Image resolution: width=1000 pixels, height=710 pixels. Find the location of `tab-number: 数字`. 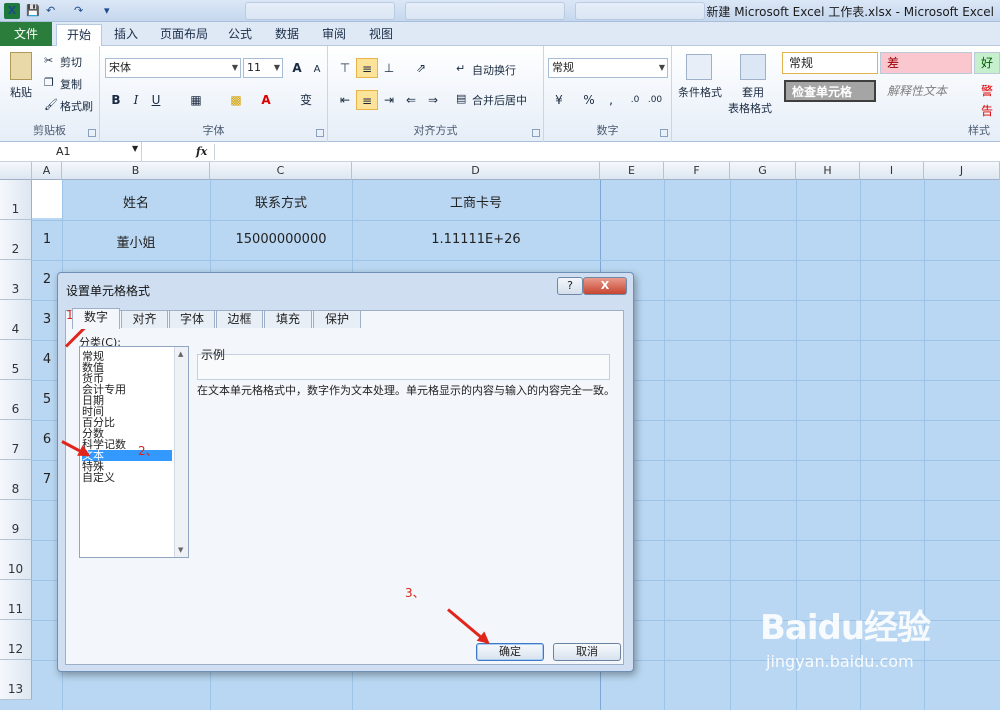

tab-number: 数字 is located at coordinates (96, 318).